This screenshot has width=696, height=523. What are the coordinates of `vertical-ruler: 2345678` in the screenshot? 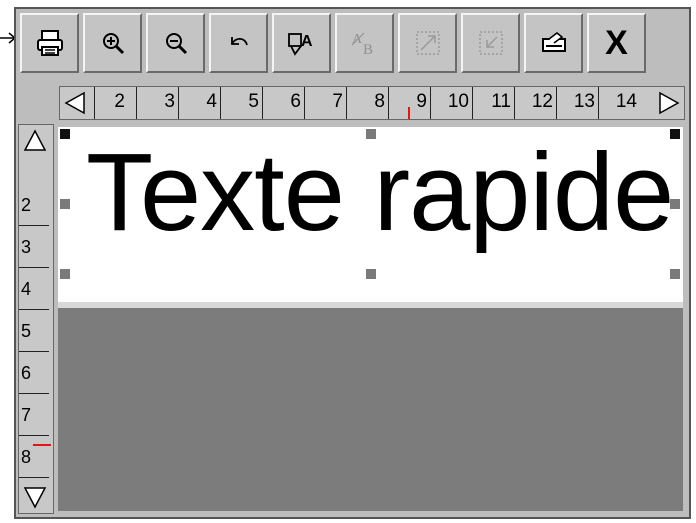 It's located at (36, 319).